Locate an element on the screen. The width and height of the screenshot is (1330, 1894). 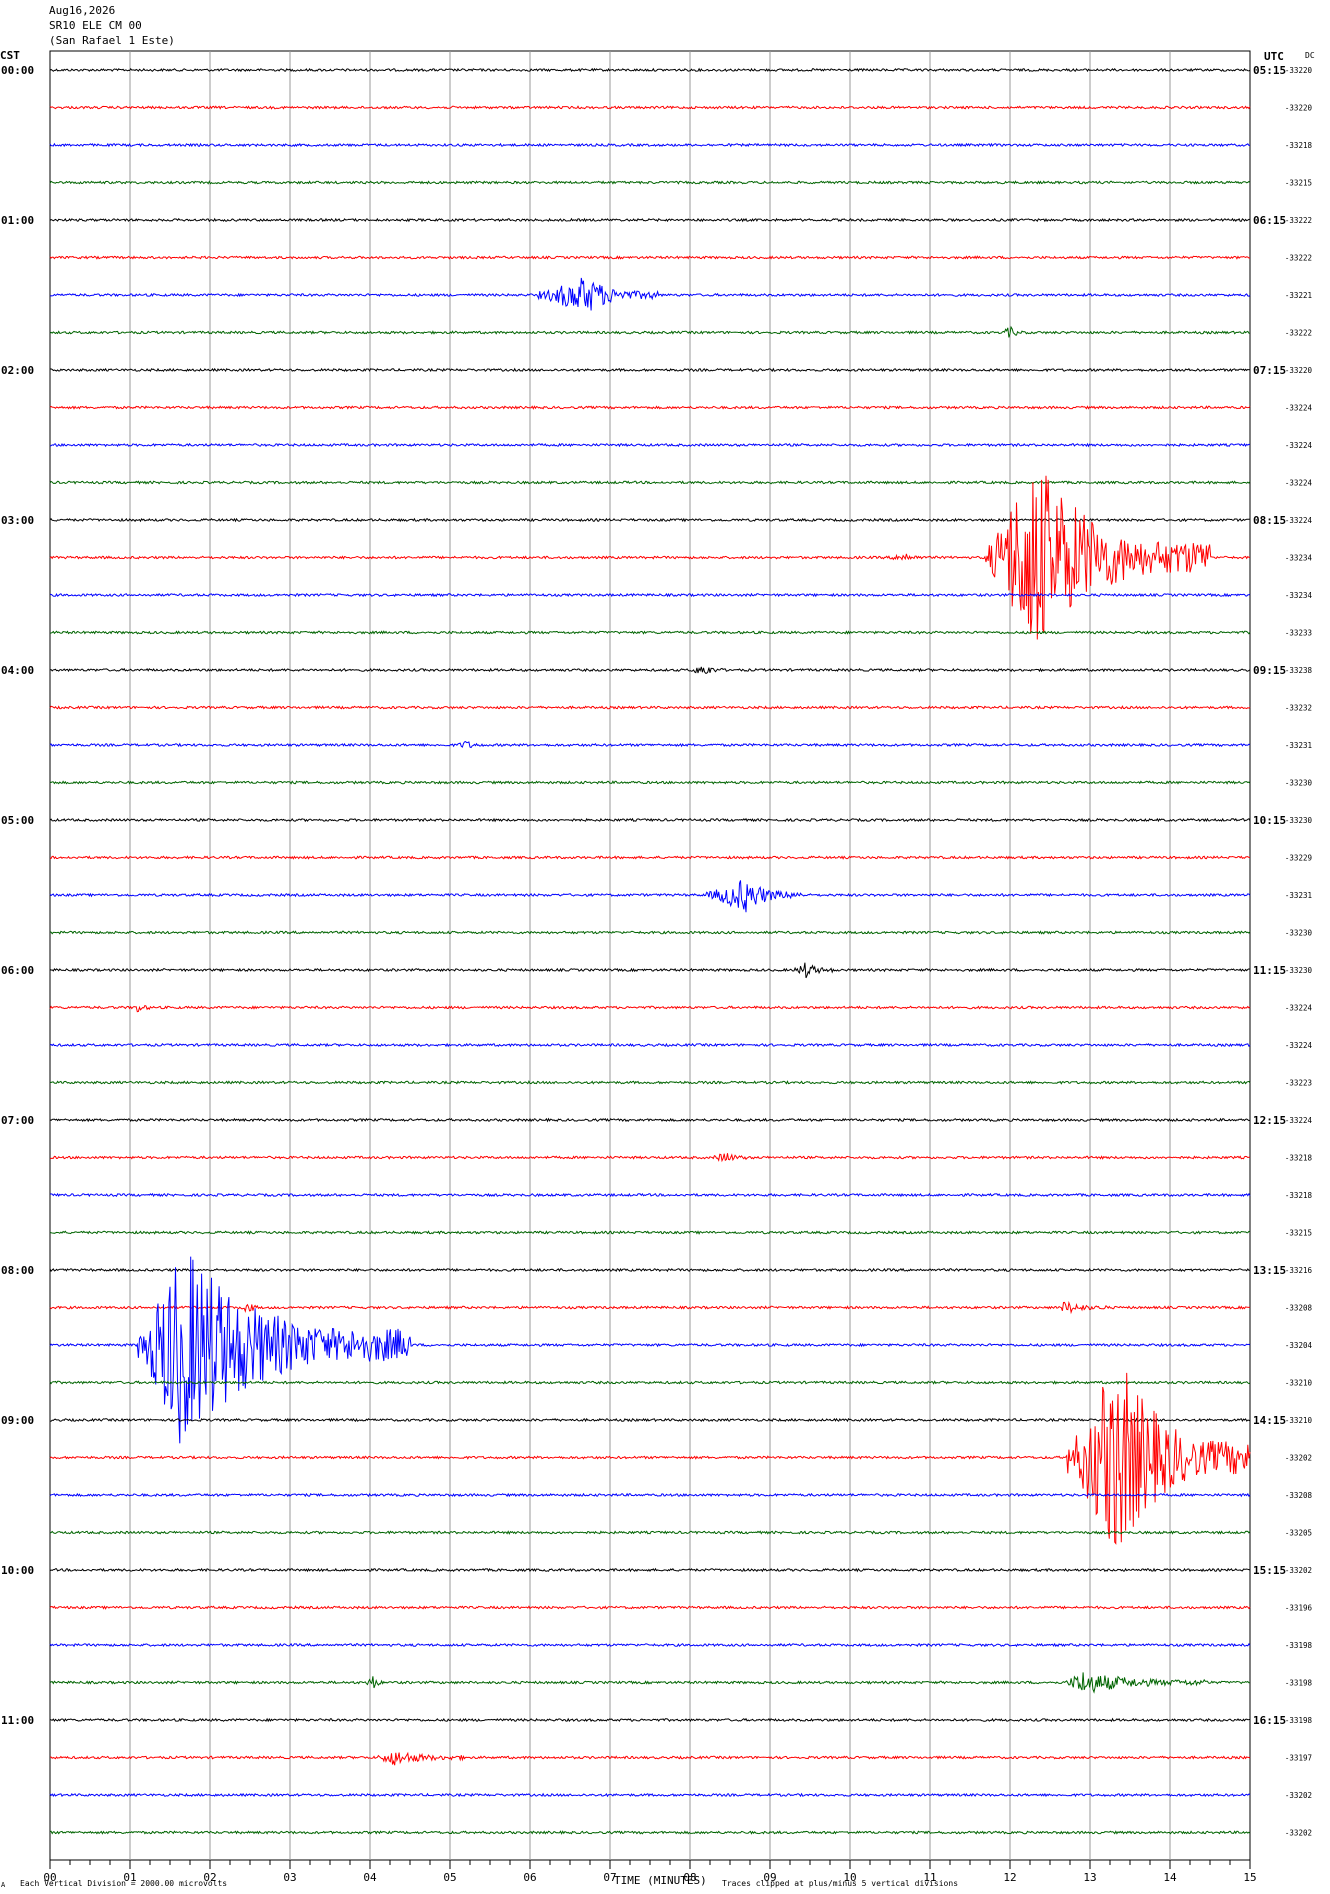
x-tick-label: 14 is located at coordinates (1170, 1877).